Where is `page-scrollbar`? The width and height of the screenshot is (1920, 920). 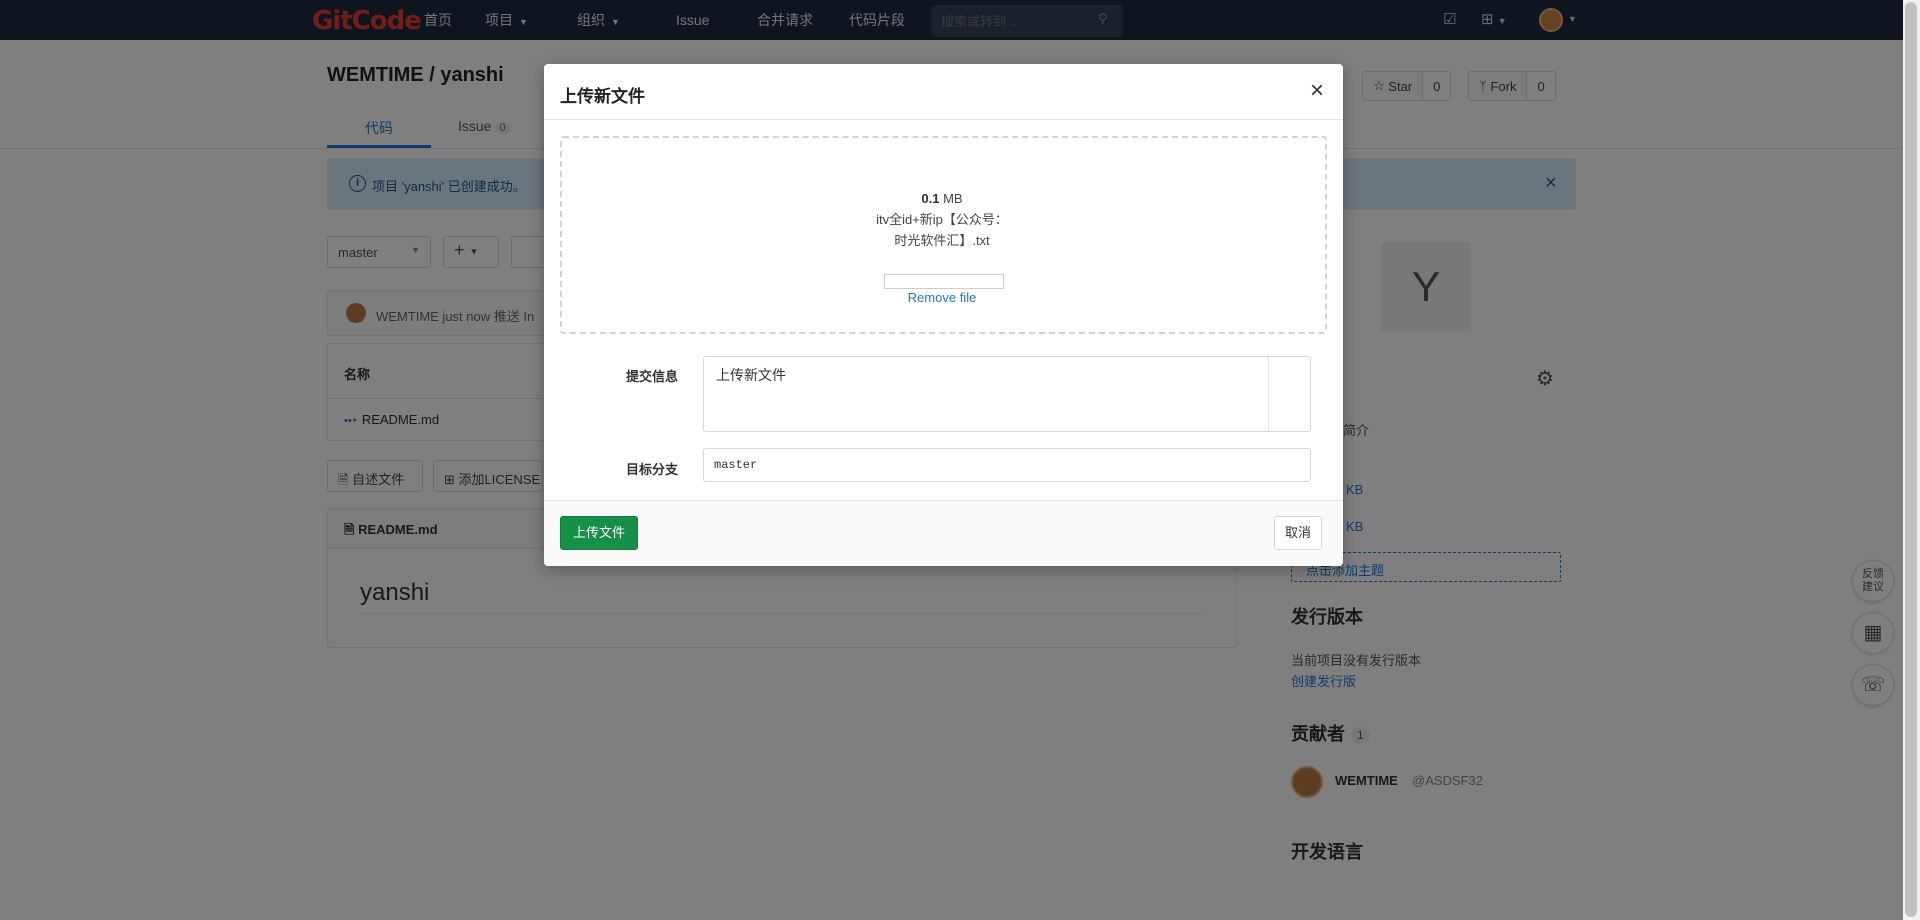
page-scrollbar is located at coordinates (1911, 459).